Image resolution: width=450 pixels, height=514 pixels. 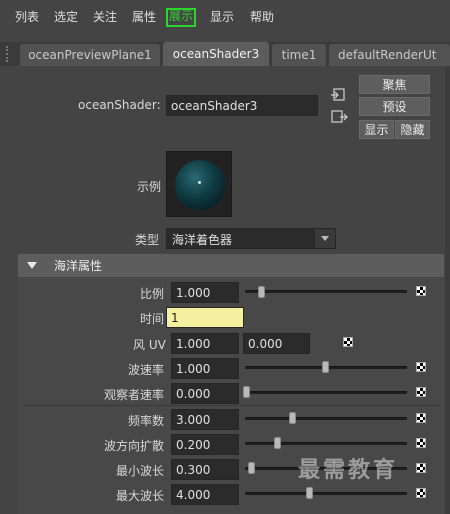 What do you see at coordinates (326, 291) in the screenshot?
I see `scale-slider` at bounding box center [326, 291].